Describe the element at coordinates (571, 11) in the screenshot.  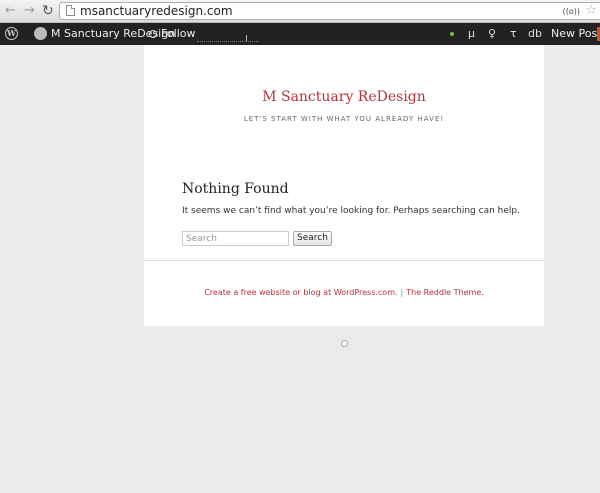
I see `extension-icon: ((o))` at that location.